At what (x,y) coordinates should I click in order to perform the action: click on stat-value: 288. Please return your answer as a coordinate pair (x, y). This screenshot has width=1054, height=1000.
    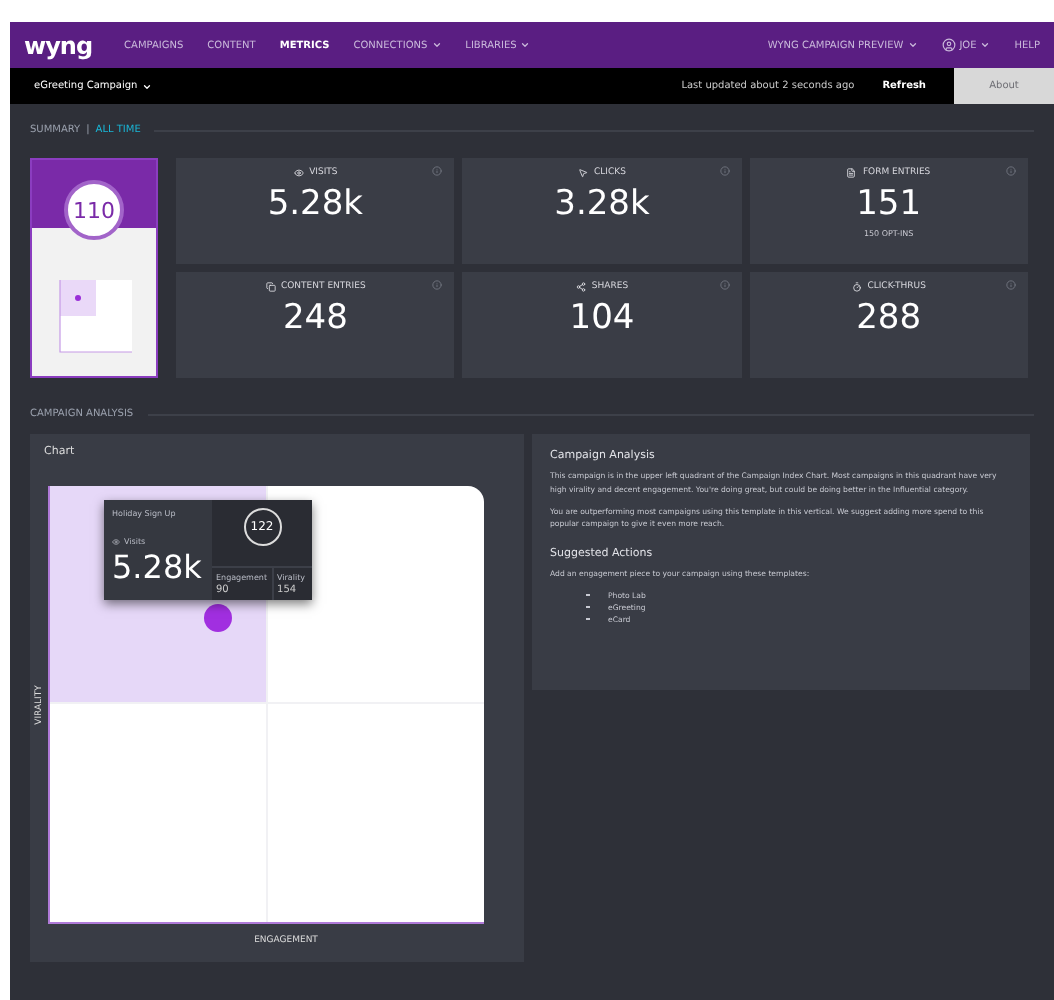
    Looking at the image, I should click on (889, 318).